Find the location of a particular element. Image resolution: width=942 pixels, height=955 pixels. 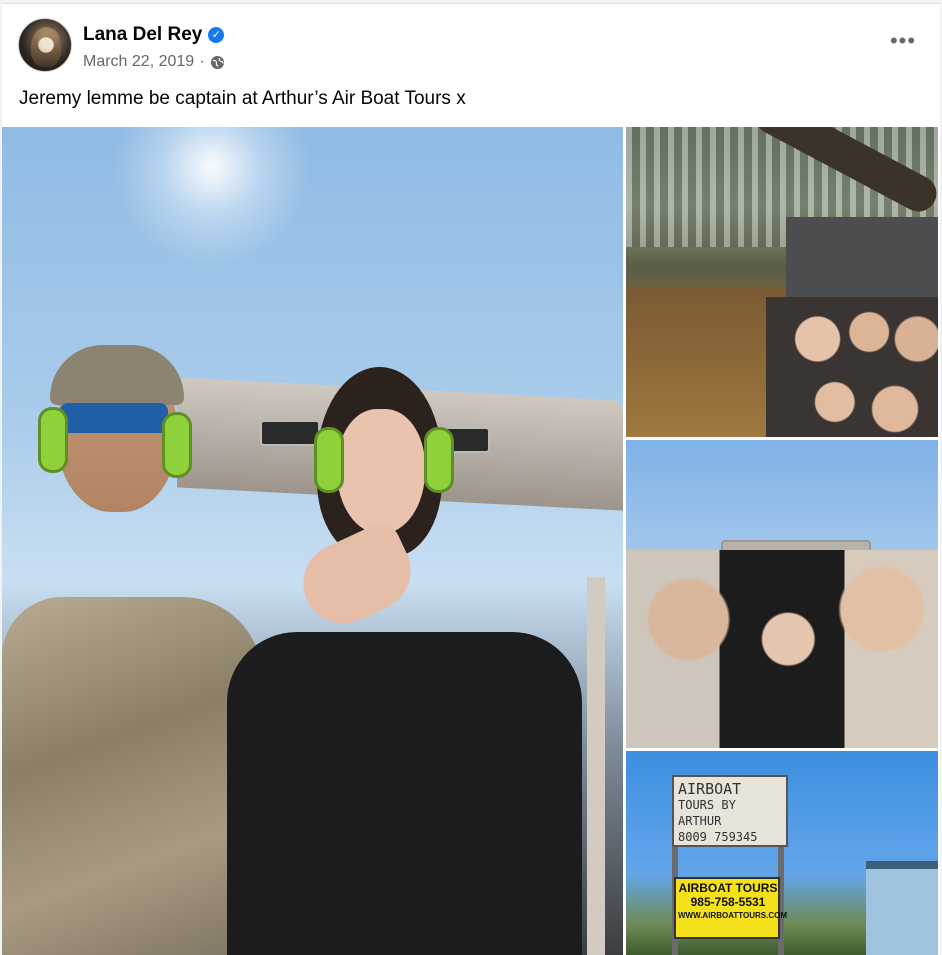

sign-line: AIRBOAT TOURS is located at coordinates (728, 888).